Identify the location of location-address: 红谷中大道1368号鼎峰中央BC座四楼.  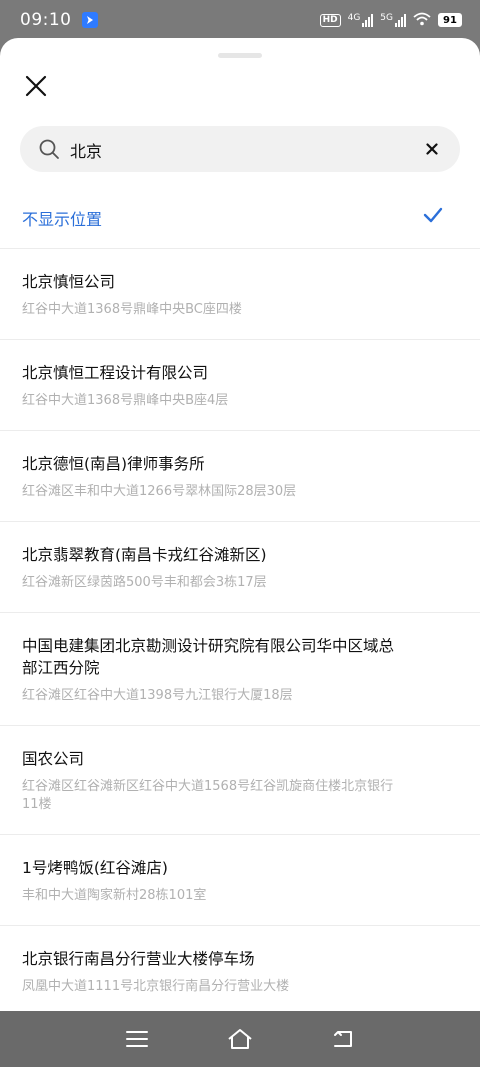
(132, 309).